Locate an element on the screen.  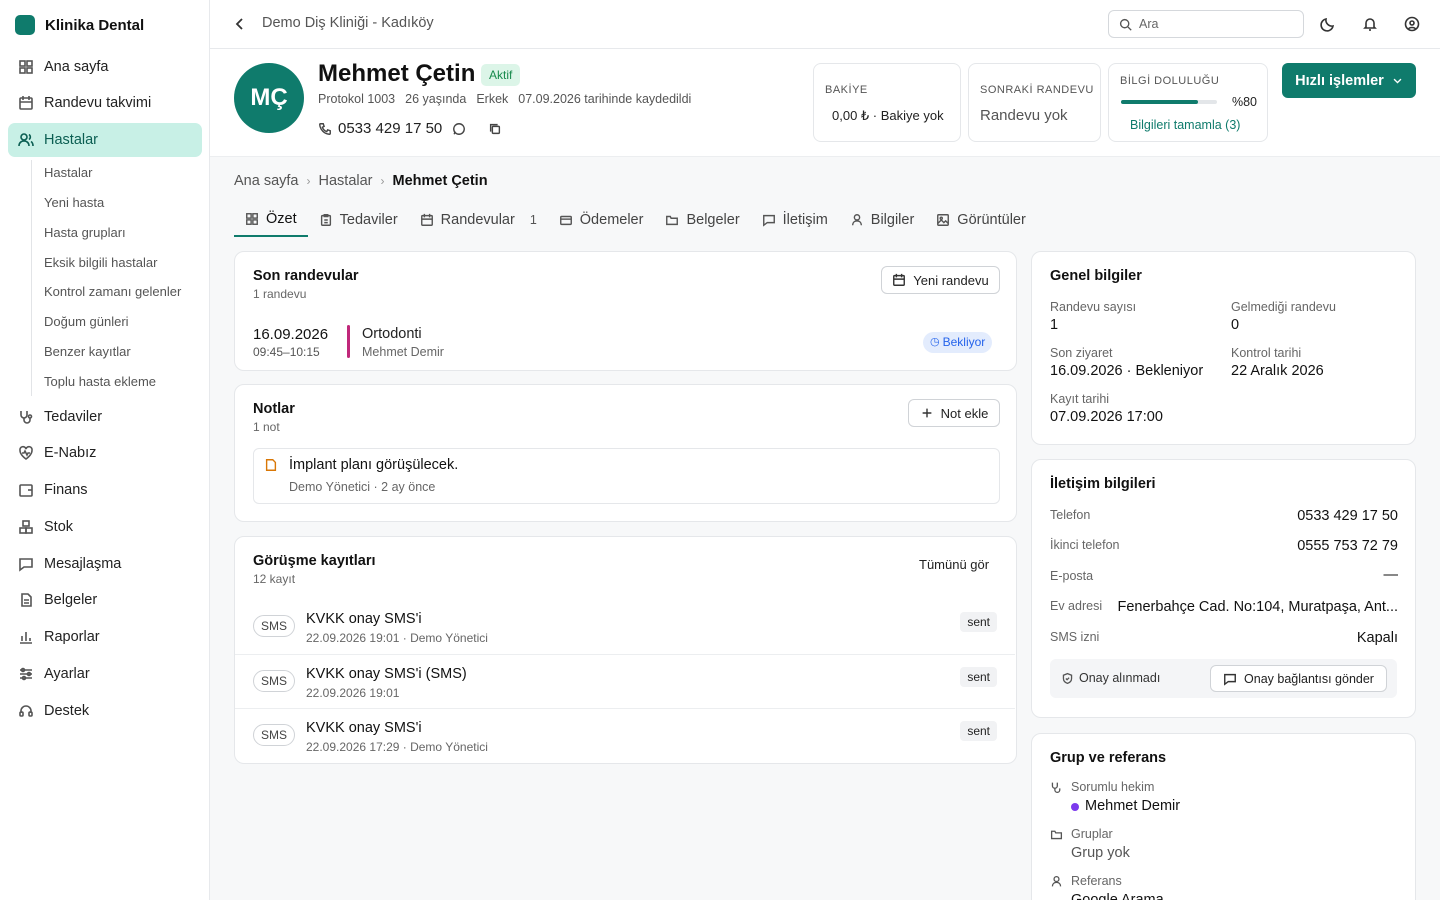
sidebar-item-label: Raporlar is located at coordinates (72, 637).